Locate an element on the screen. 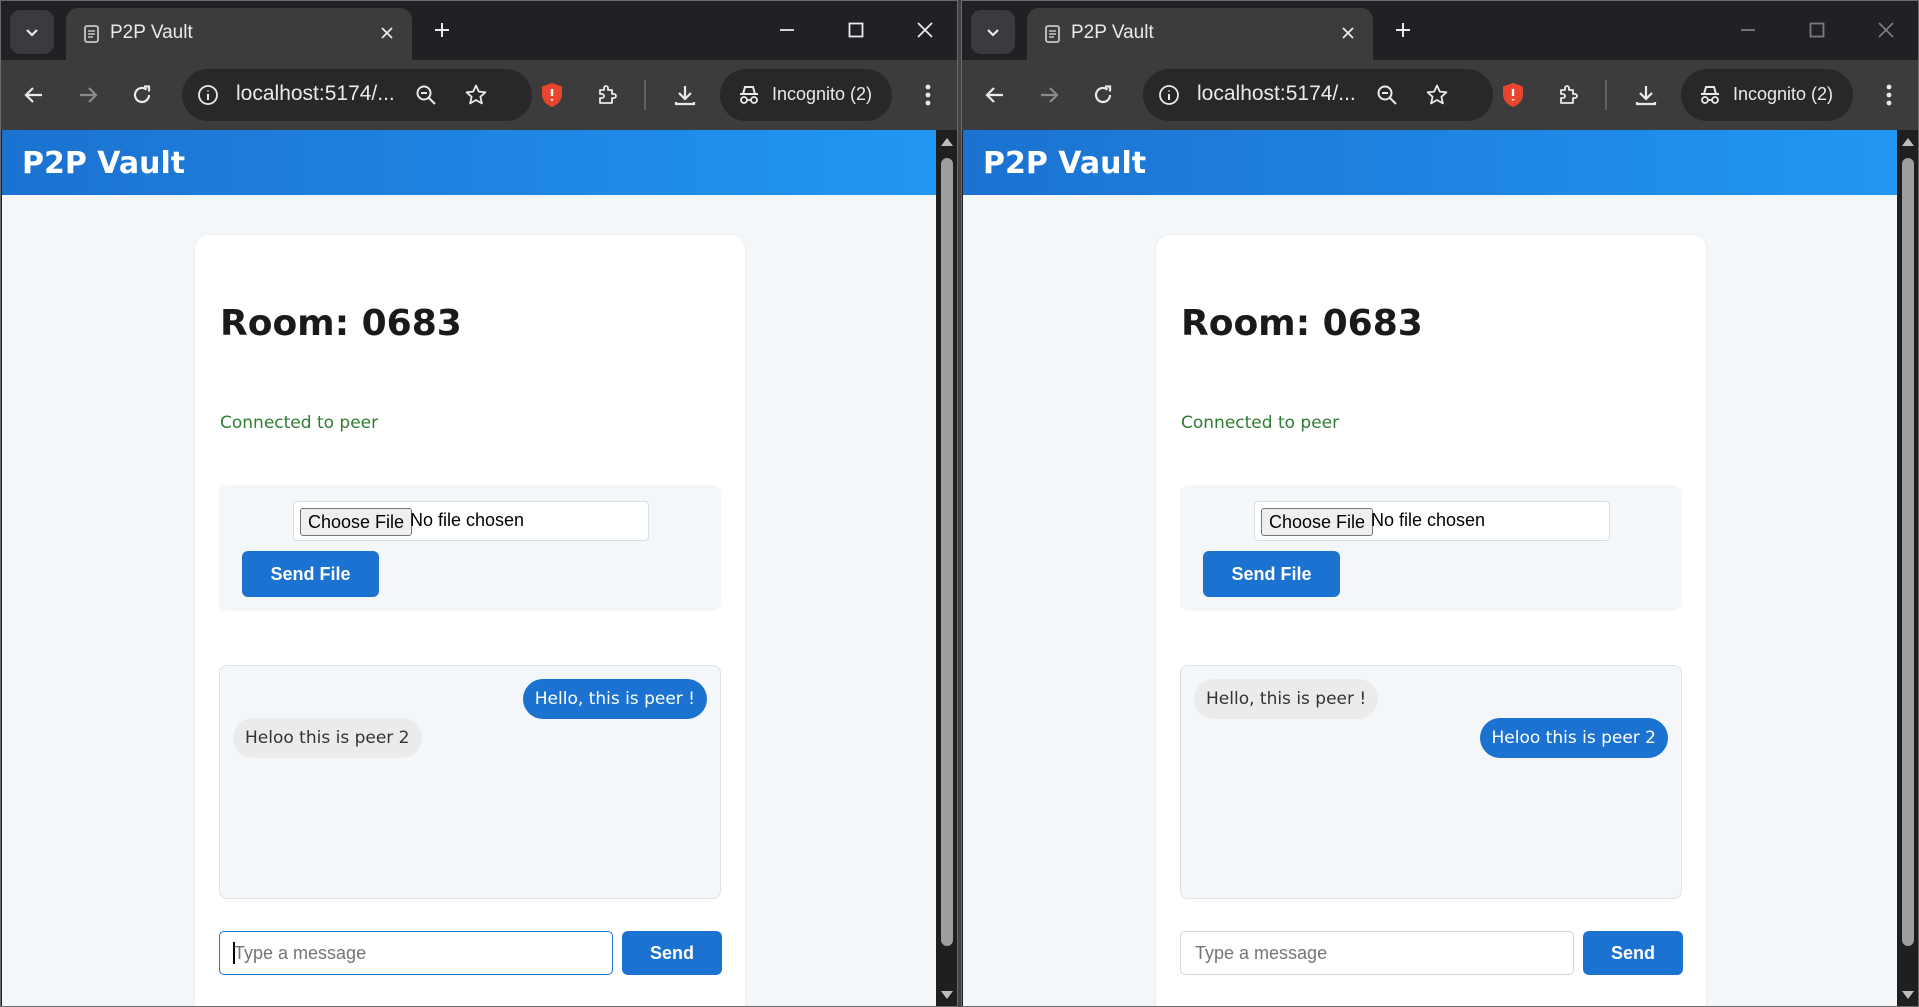 The height and width of the screenshot is (1007, 1919). star-icon is located at coordinates (476, 94).